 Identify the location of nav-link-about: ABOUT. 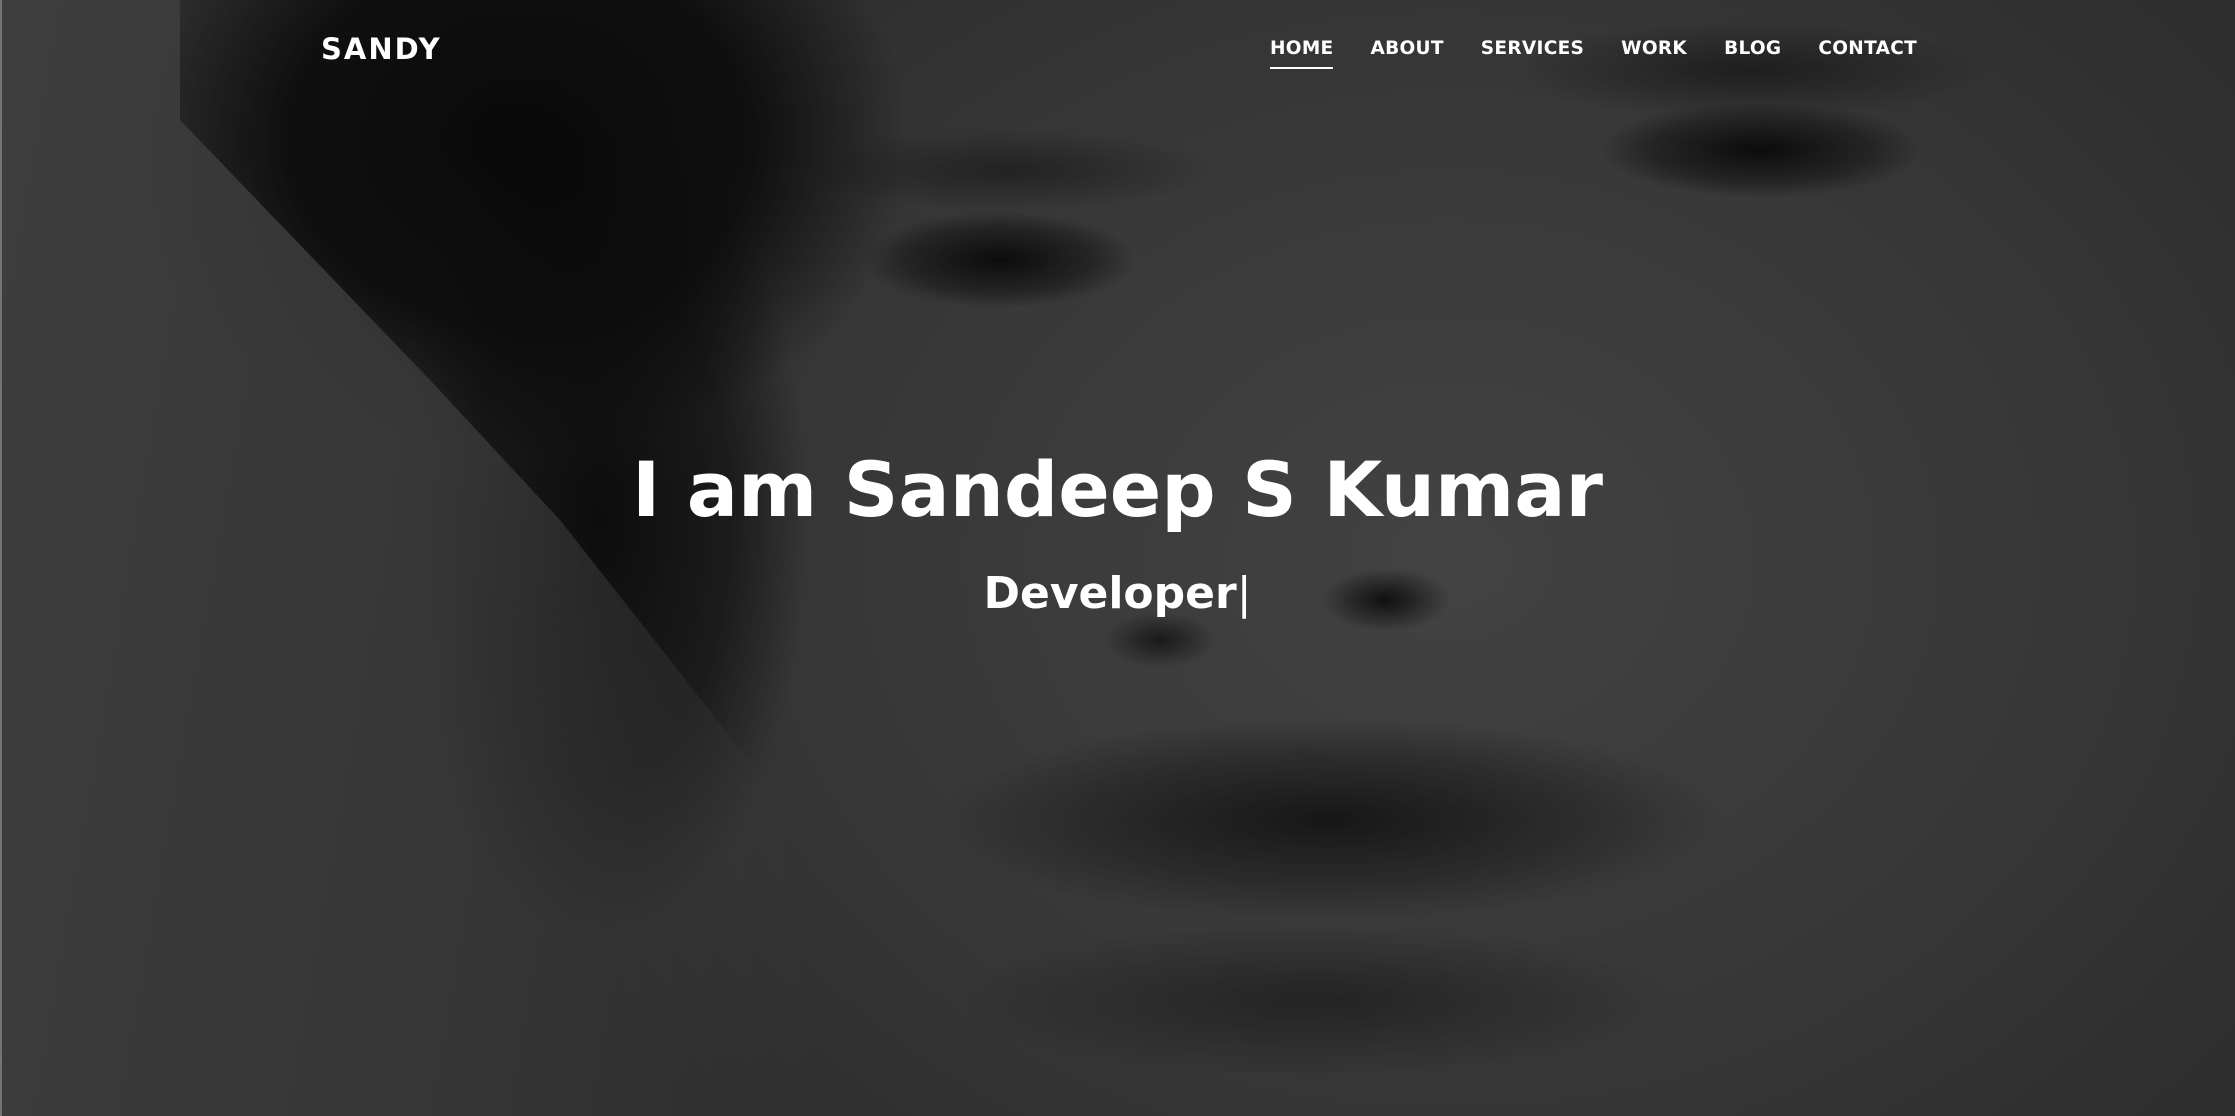
(1406, 53).